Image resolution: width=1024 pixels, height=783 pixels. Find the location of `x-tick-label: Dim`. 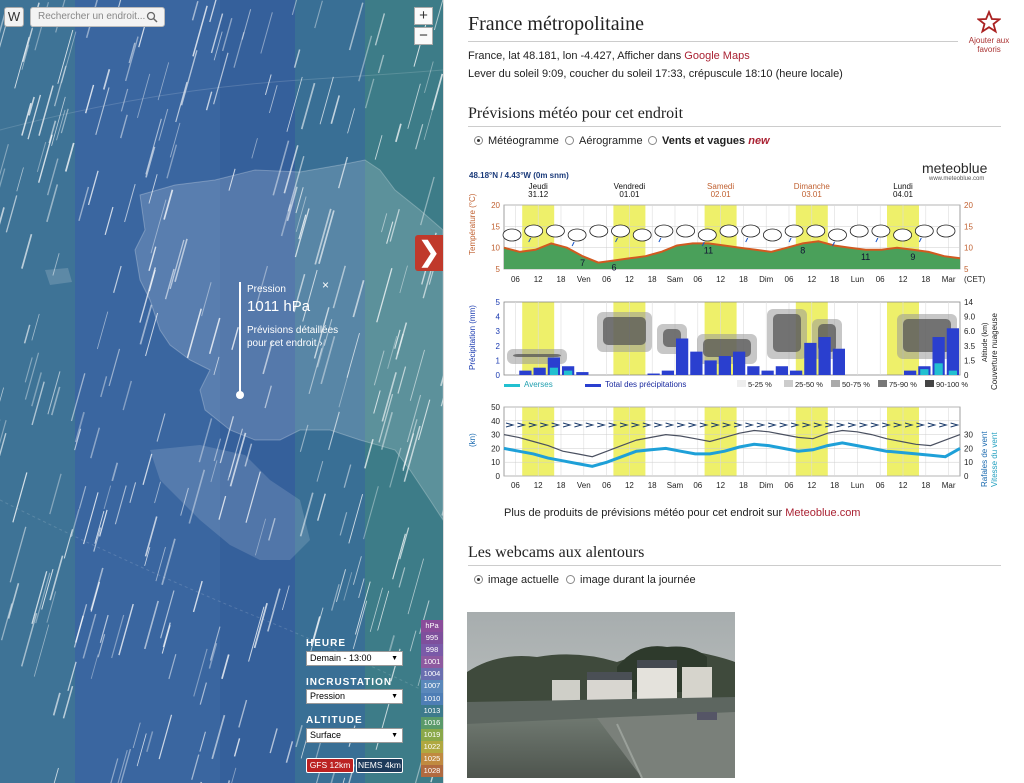

x-tick-label: Dim is located at coordinates (766, 279).